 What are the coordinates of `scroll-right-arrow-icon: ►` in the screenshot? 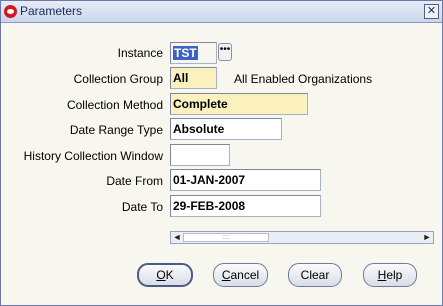 It's located at (427, 237).